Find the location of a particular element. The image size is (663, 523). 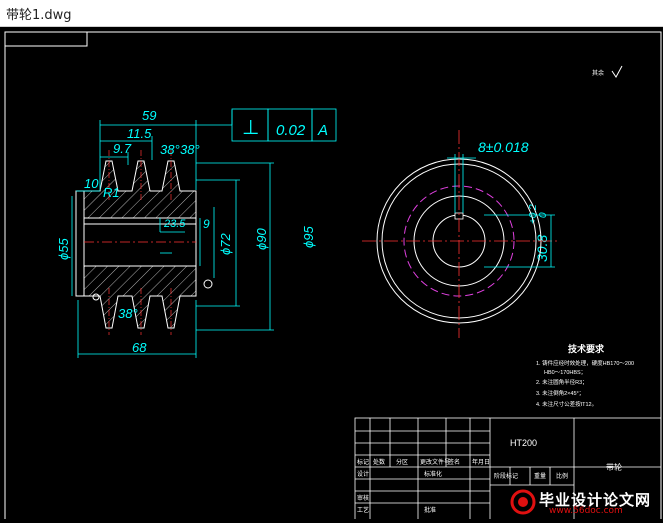

tol-symbol: ⊥ is located at coordinates (250, 128).